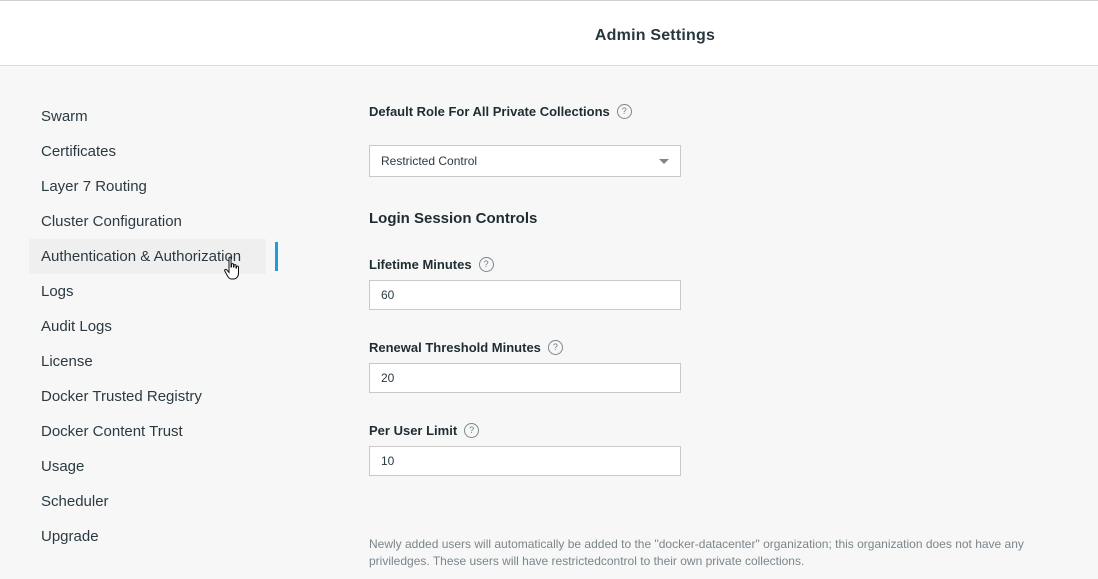 The height and width of the screenshot is (579, 1098). Describe the element at coordinates (453, 218) in the screenshot. I see `login-session-controls-heading: Login Session Controls` at that location.